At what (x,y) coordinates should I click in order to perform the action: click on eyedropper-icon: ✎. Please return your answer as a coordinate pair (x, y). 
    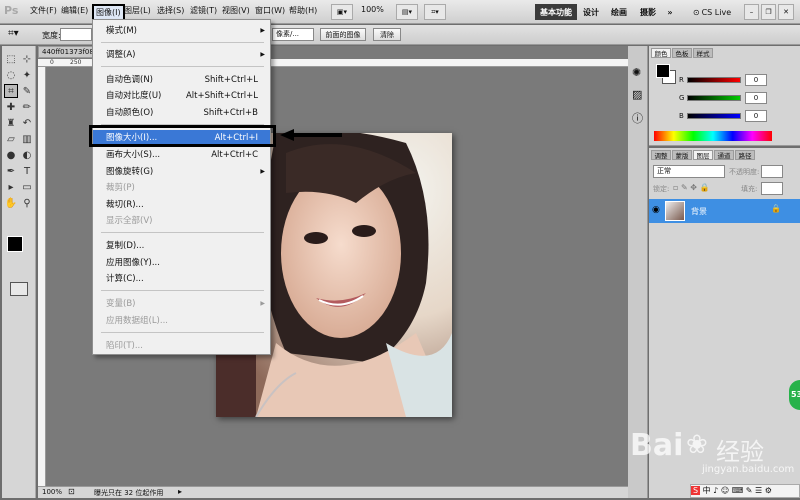
    Looking at the image, I should click on (27, 91).